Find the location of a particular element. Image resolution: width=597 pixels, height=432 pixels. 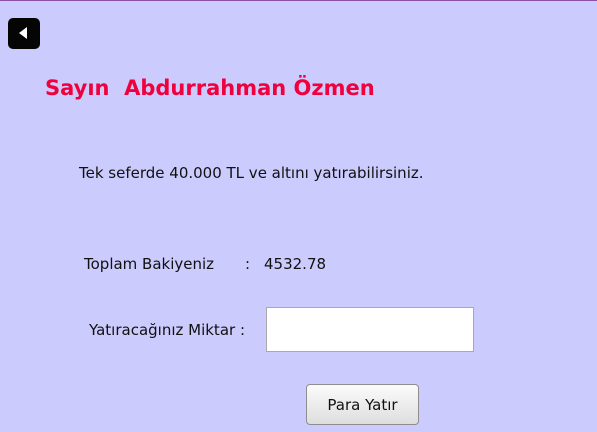

greeting-title: Sayın Abdurrahman Özmen is located at coordinates (210, 88).